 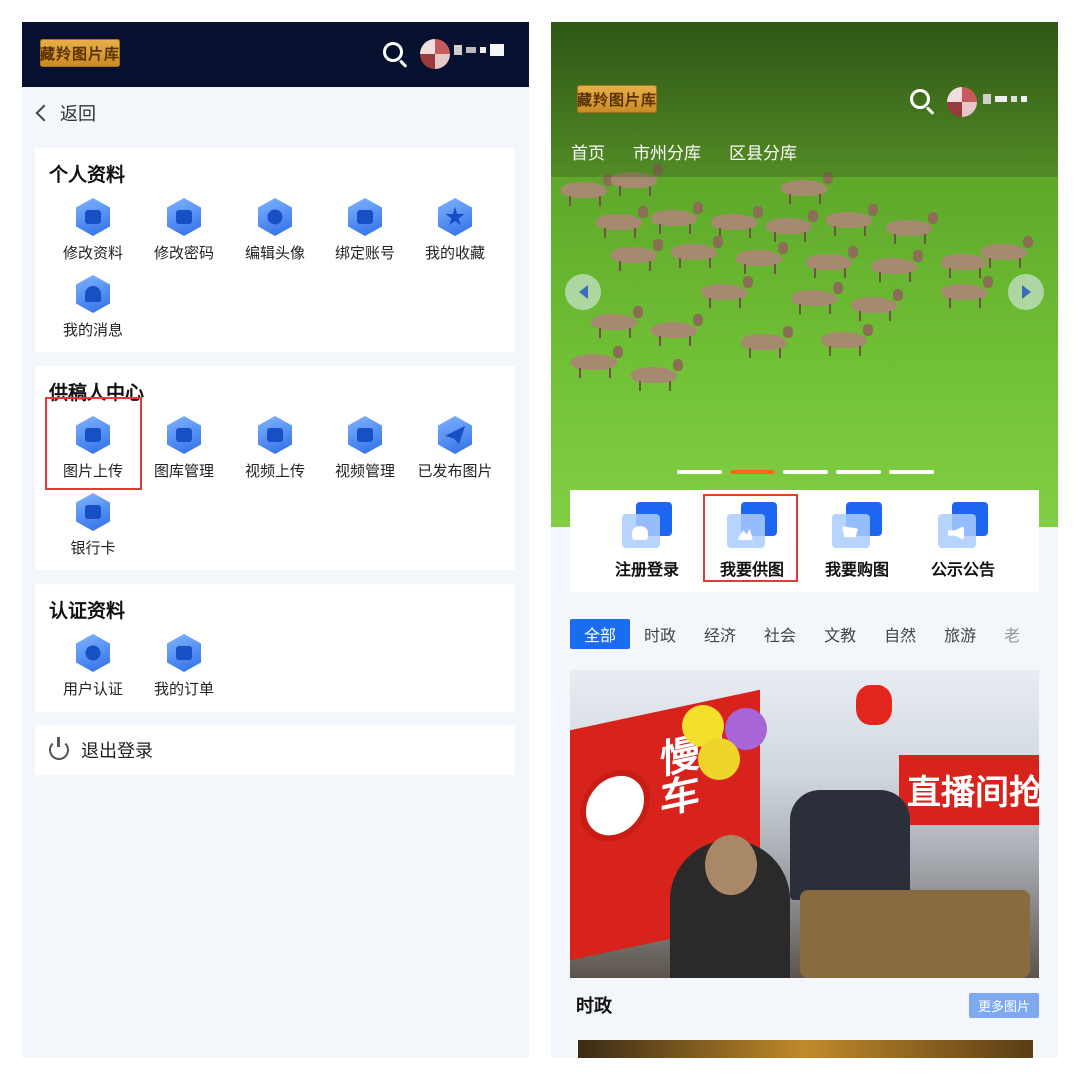 I want to click on logout-label: 退出登录, so click(x=117, y=751).